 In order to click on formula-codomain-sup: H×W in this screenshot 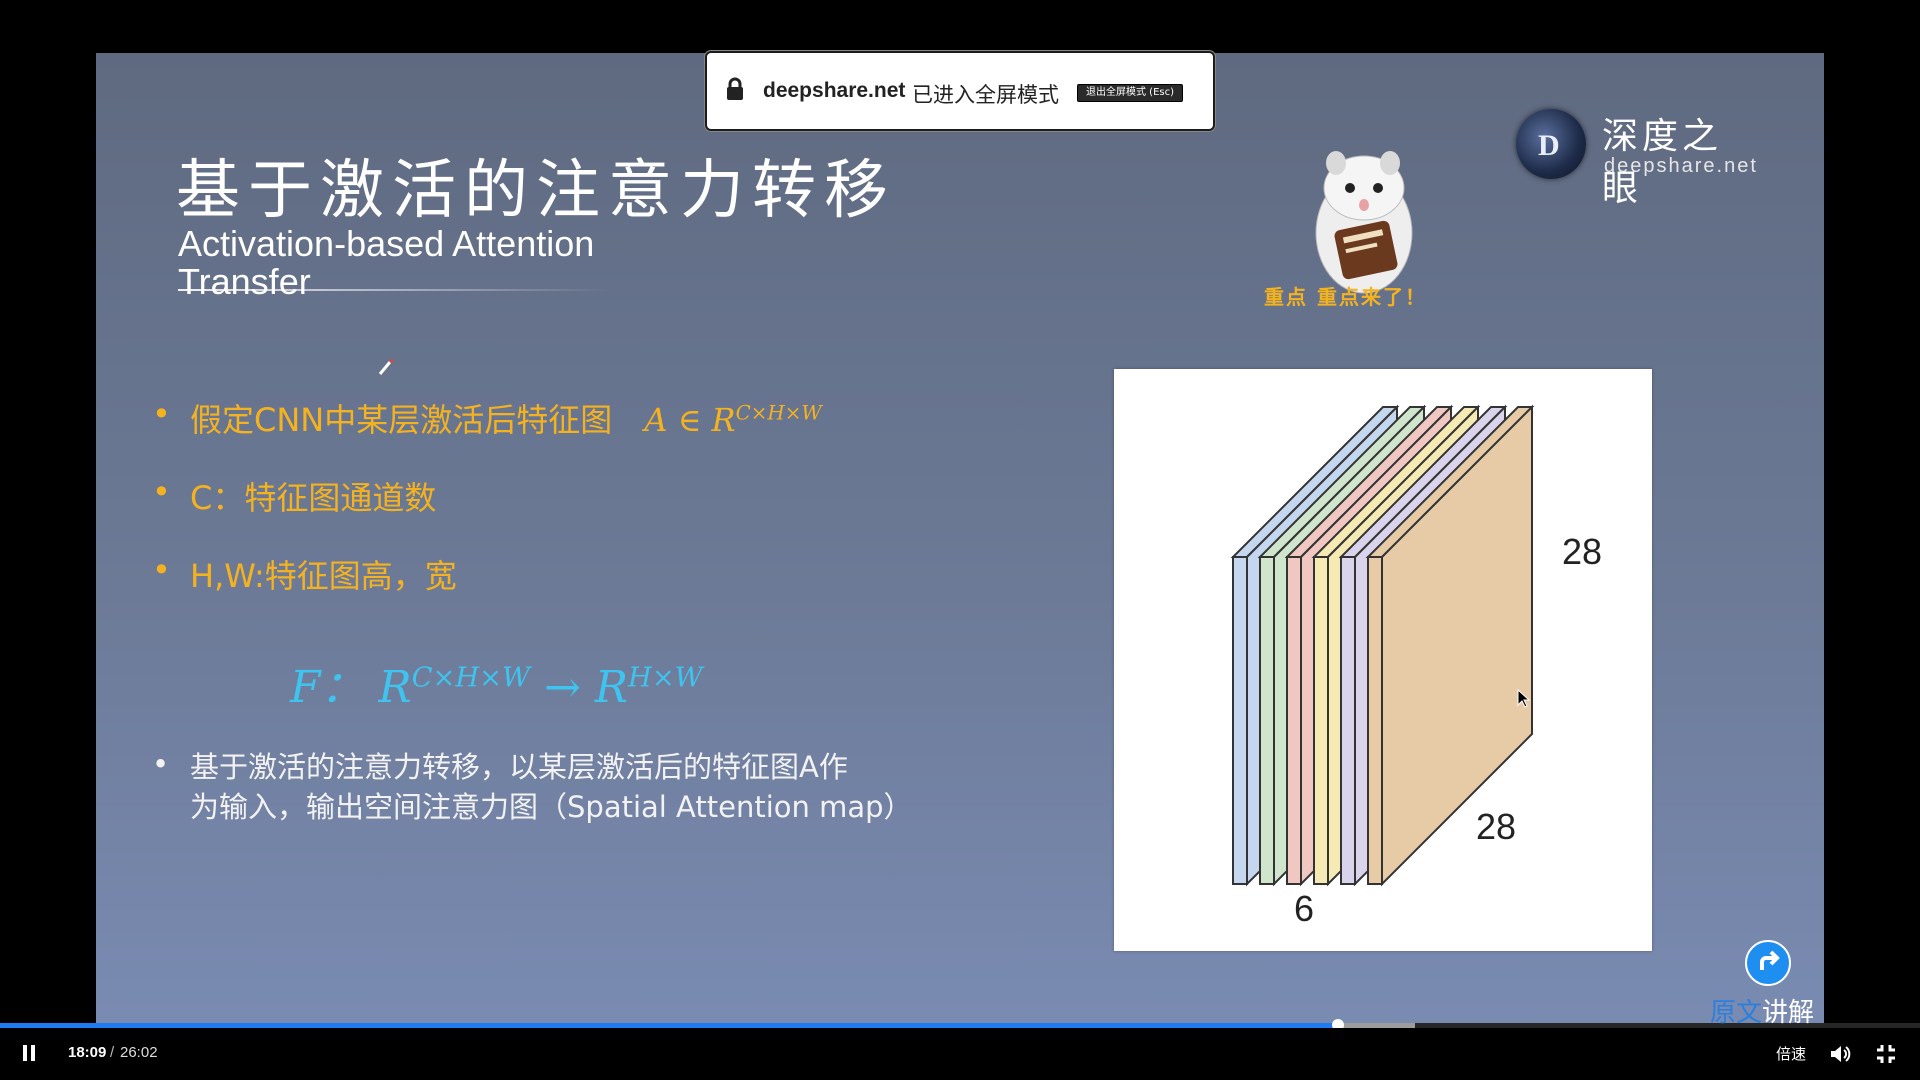, I will do `click(665, 678)`.